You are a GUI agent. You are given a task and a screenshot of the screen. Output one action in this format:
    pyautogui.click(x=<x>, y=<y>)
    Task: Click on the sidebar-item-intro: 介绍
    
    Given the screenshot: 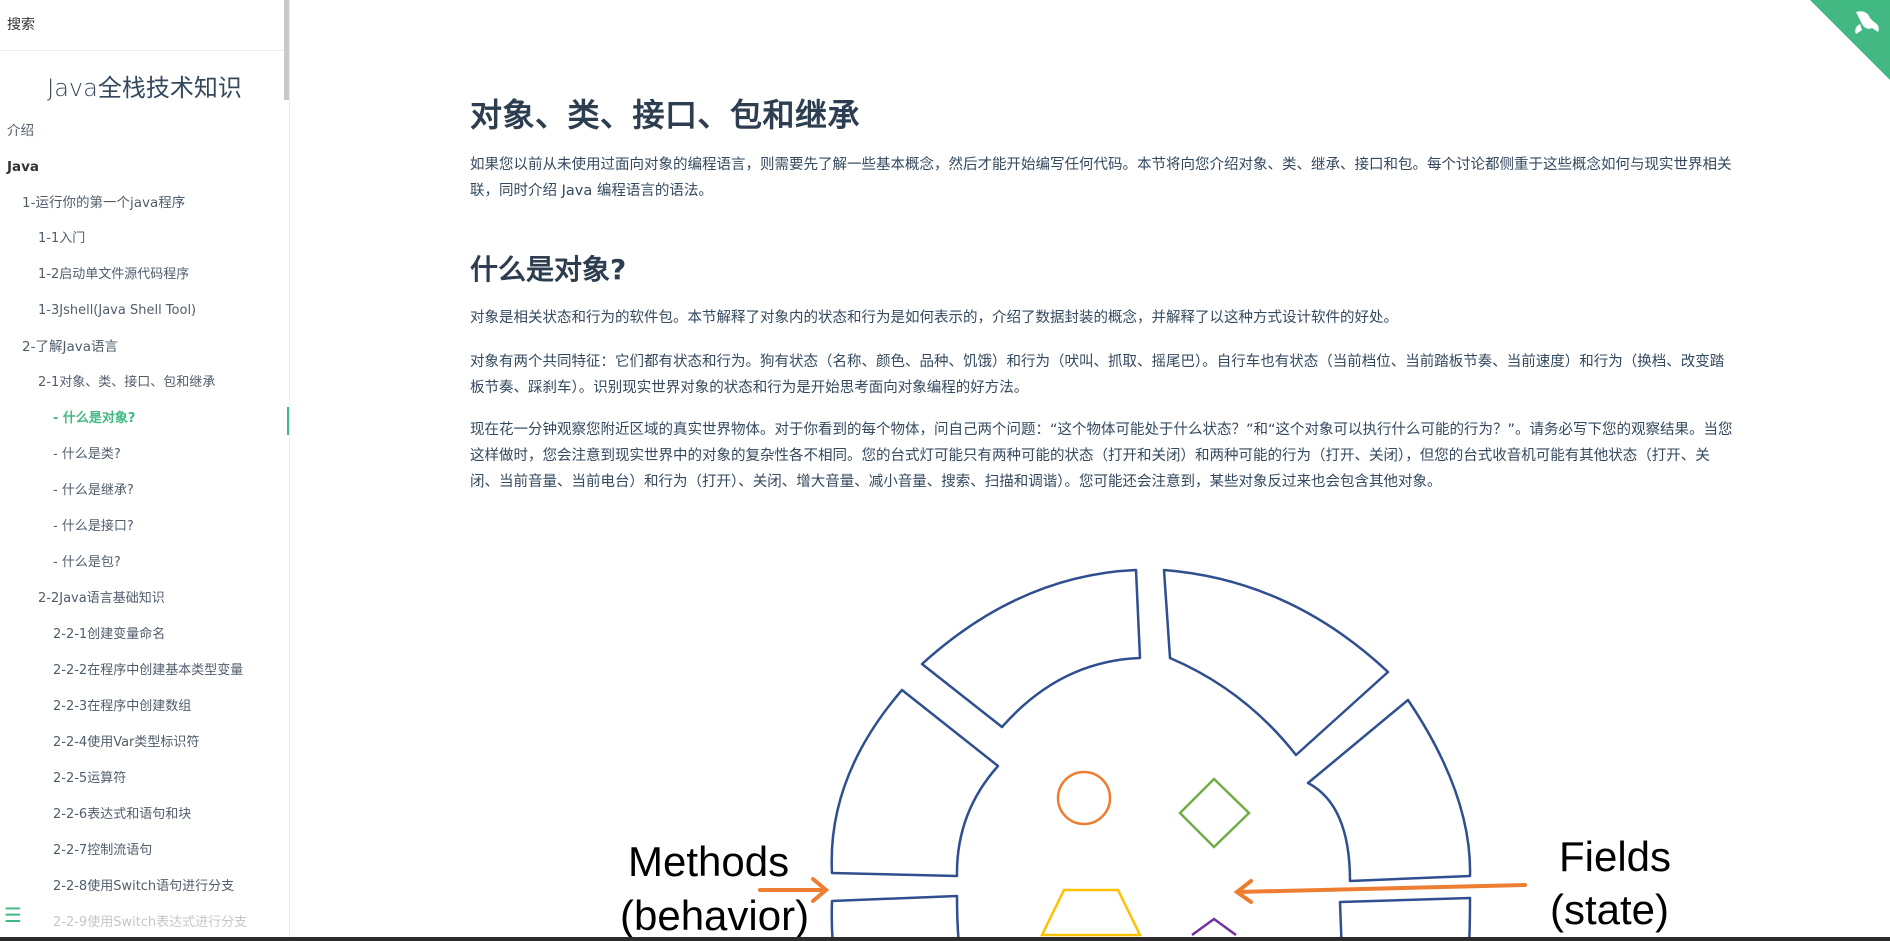 What is the action you would take?
    pyautogui.click(x=144, y=131)
    